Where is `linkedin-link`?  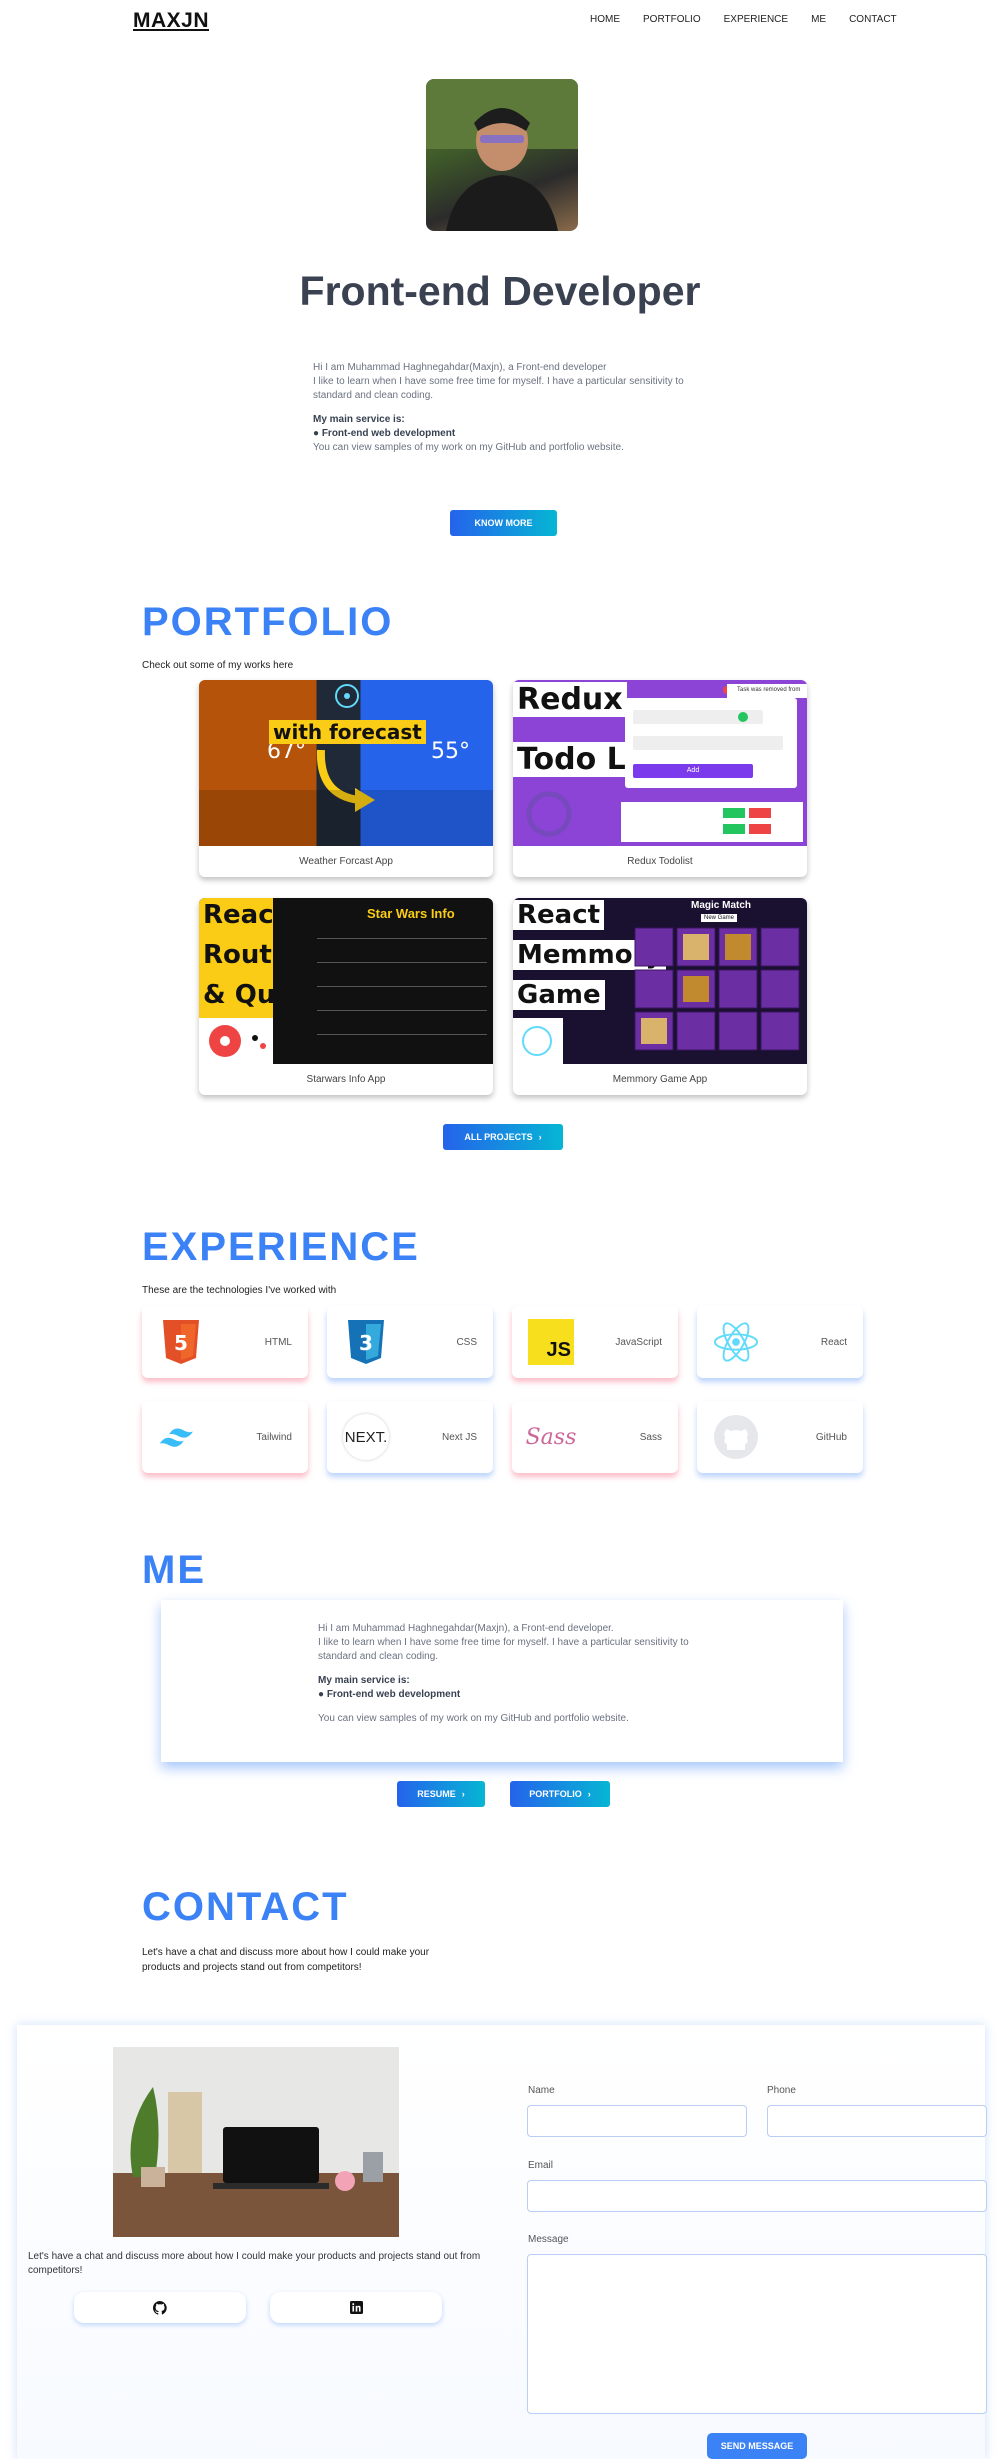 linkedin-link is located at coordinates (356, 2307).